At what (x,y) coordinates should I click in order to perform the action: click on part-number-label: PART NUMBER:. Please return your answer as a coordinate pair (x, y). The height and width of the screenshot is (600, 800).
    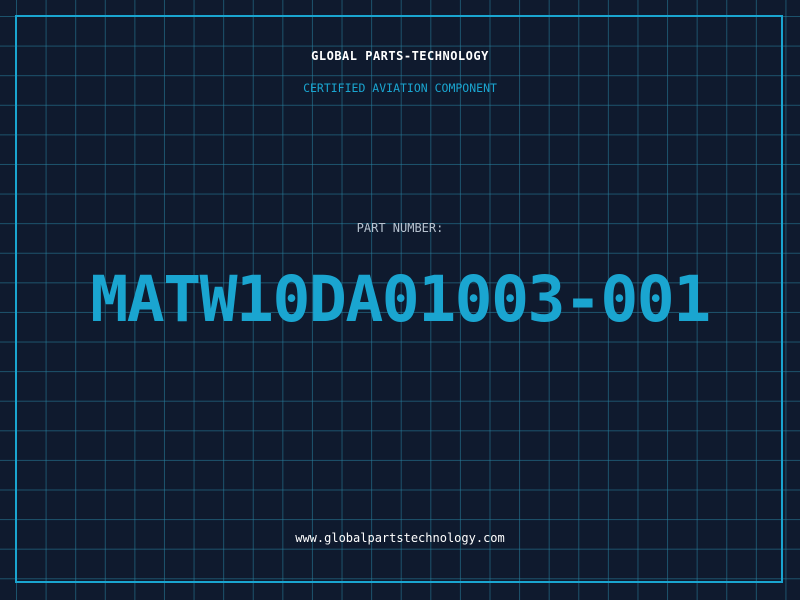
    Looking at the image, I should click on (400, 228).